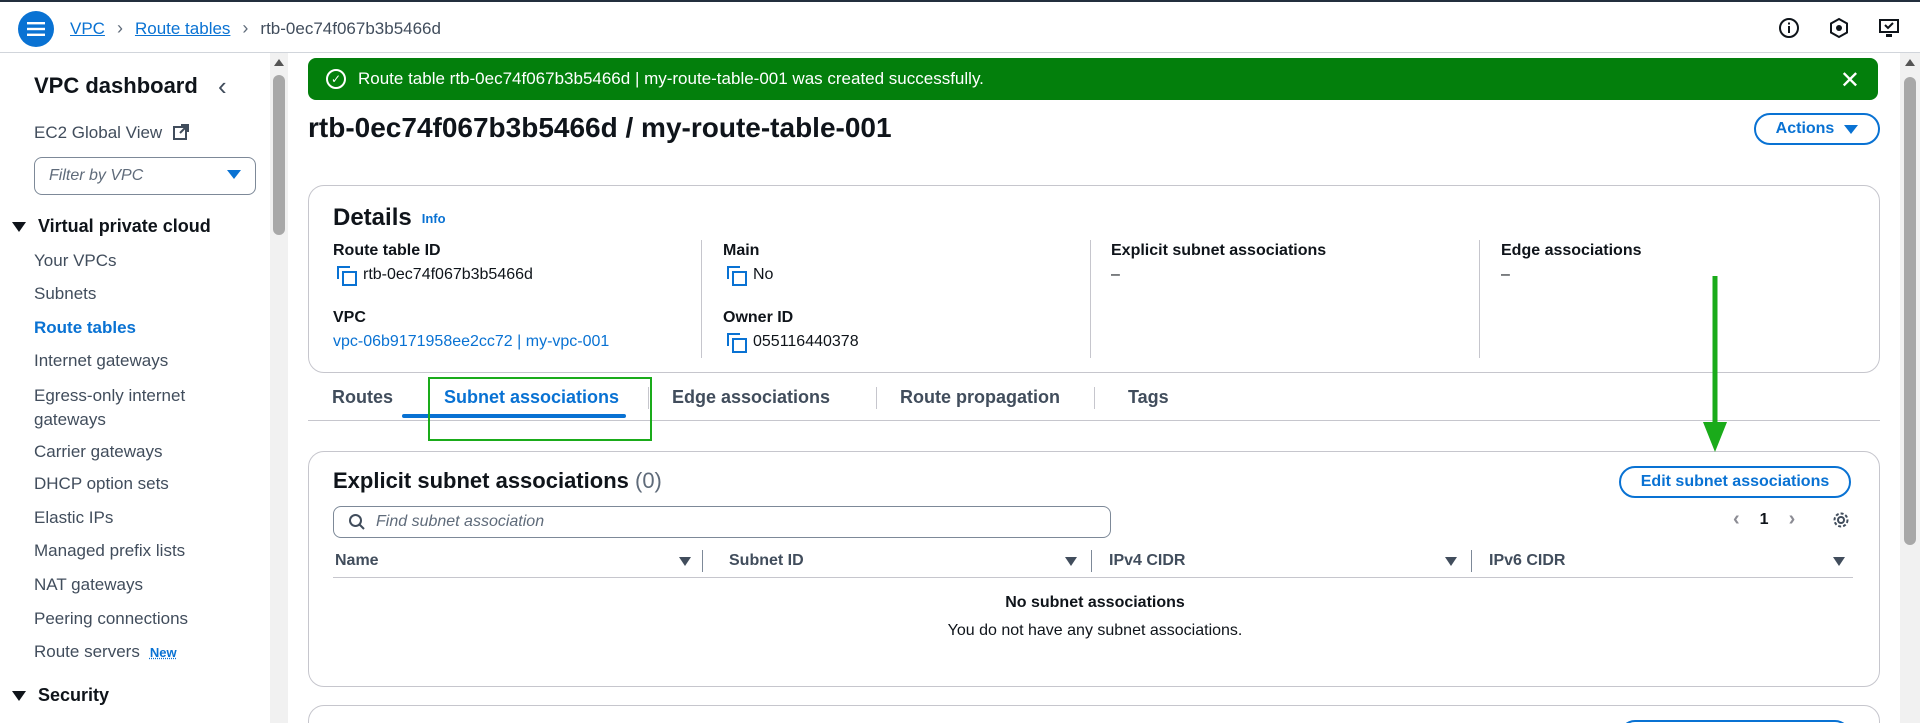  Describe the element at coordinates (145, 176) in the screenshot. I see `vpc-filter-select: Filter by VPC` at that location.